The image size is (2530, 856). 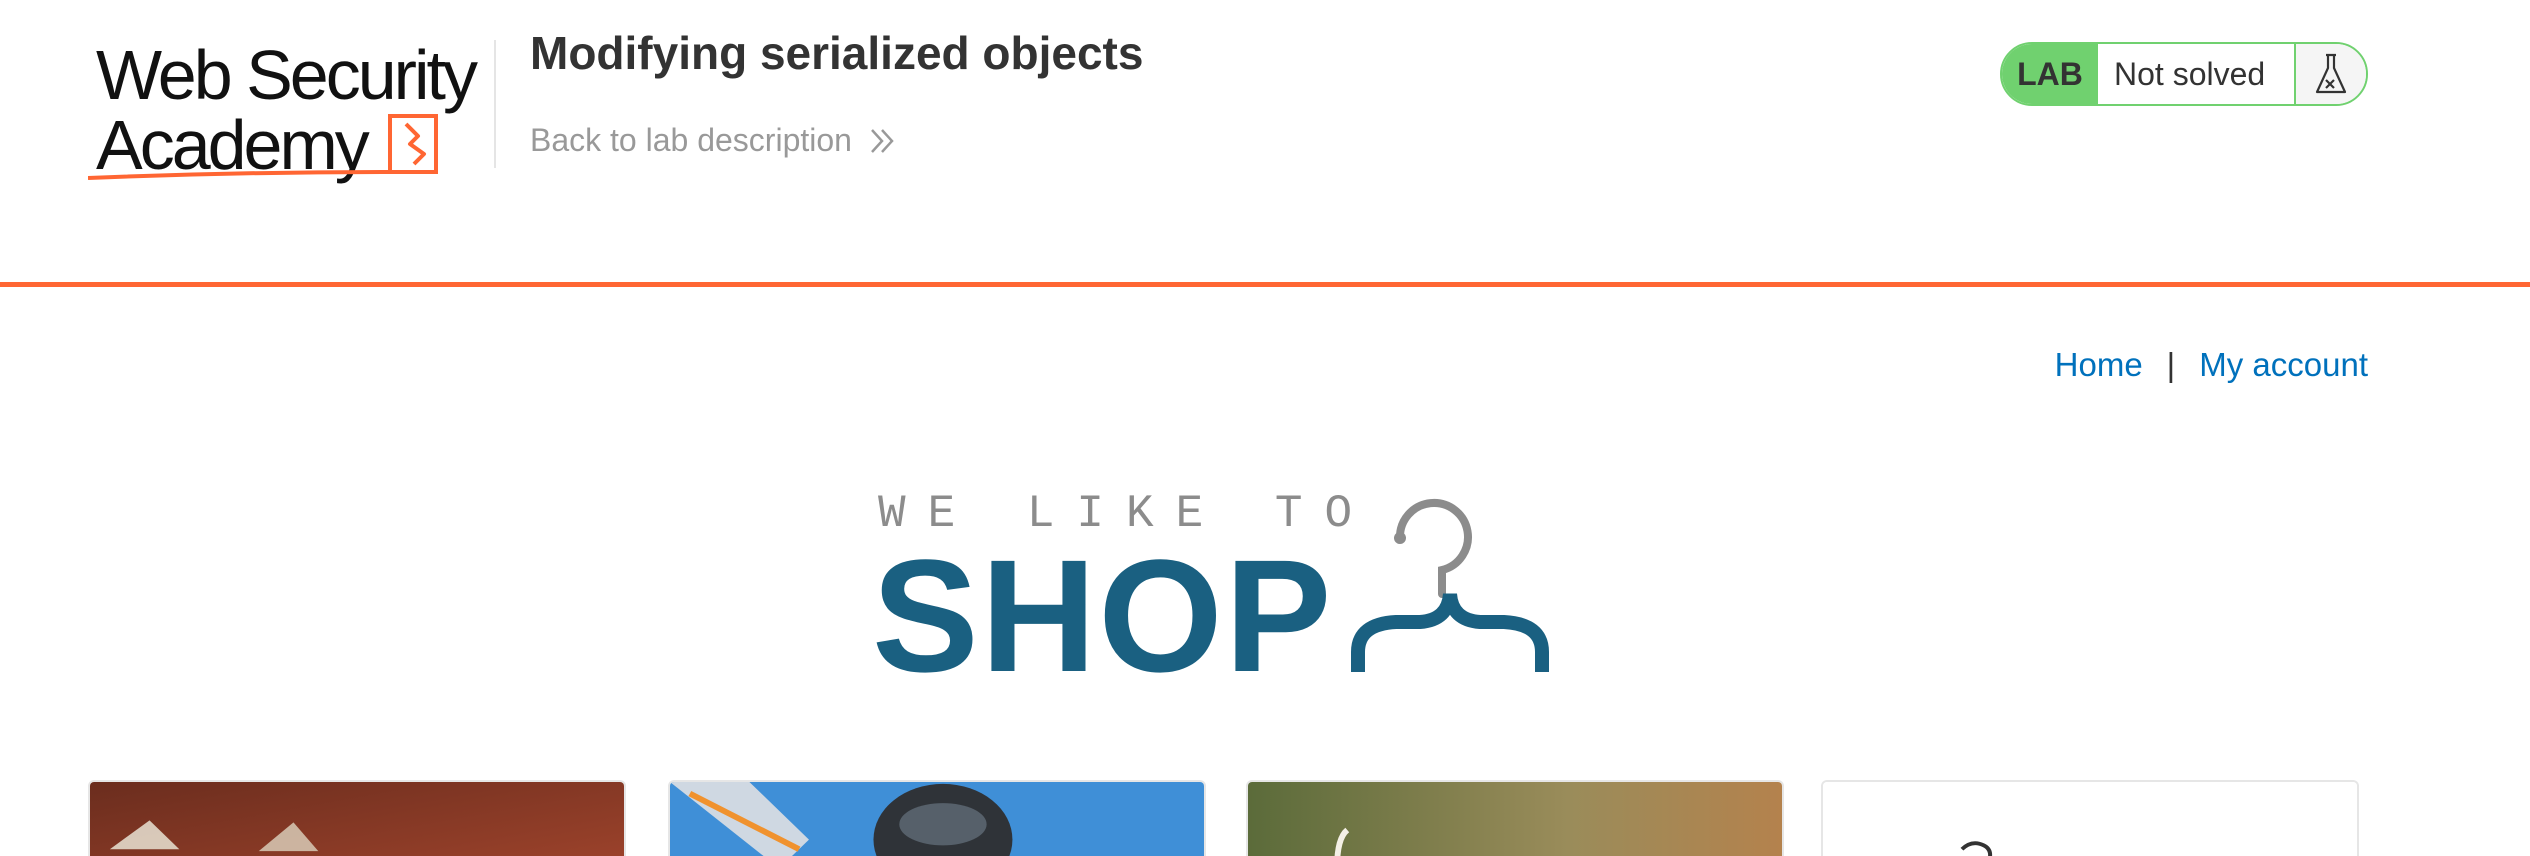 I want to click on banner-headline: SHOP, so click(x=1103, y=615).